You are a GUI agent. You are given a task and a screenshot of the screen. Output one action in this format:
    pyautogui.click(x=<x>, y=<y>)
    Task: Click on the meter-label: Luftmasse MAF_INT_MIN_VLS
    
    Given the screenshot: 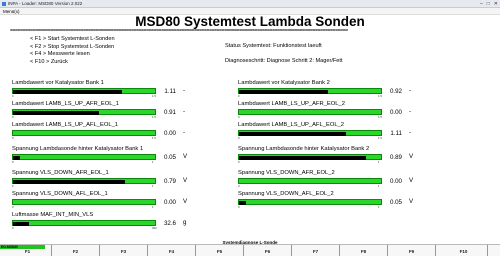 What is the action you would take?
    pyautogui.click(x=53, y=215)
    